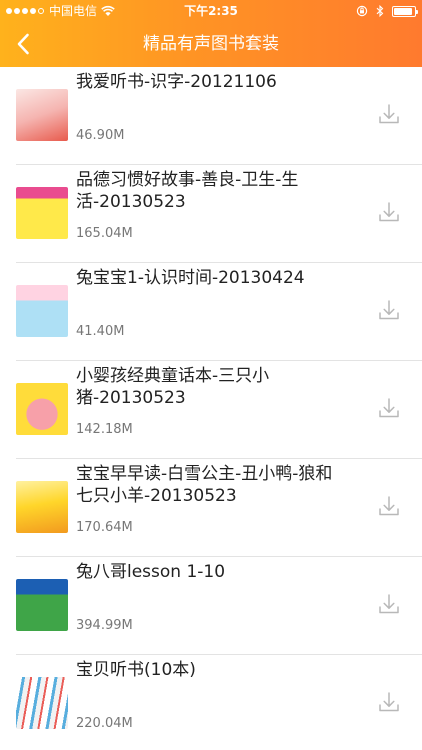 This screenshot has height=750, width=422. What do you see at coordinates (211, 312) in the screenshot?
I see `list-item: 兔宝宝1-认识时间-20130424 41.40M` at bounding box center [211, 312].